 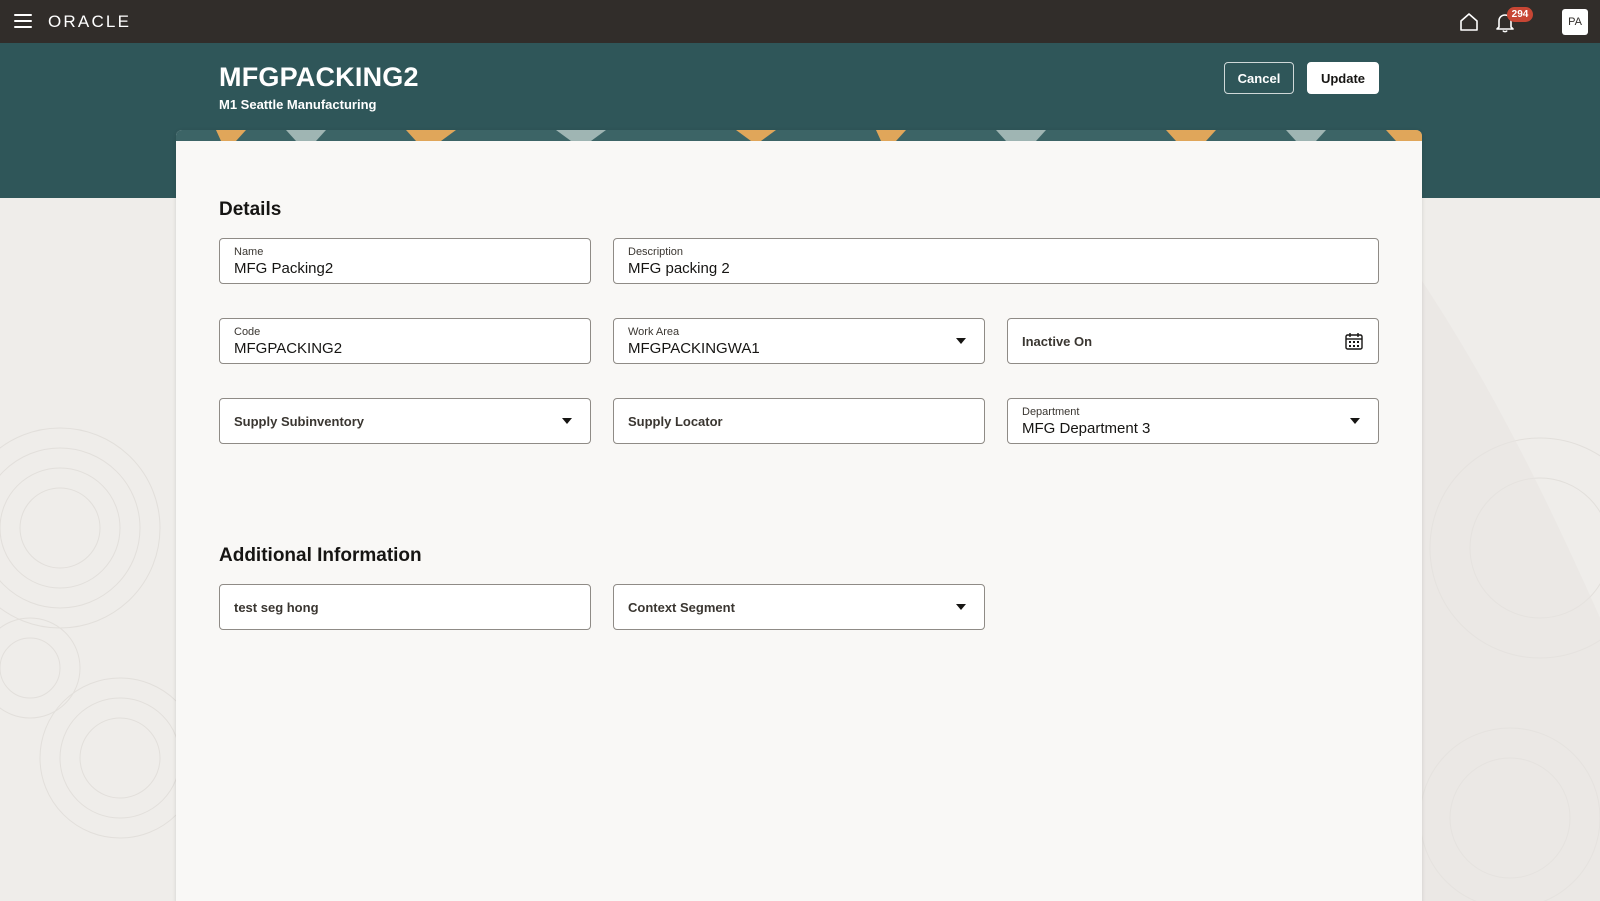 I want to click on page-subtitle: M1 Seattle Manufacturing, so click(x=298, y=104).